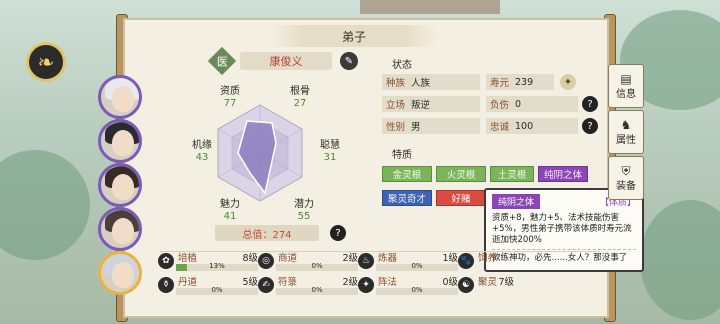 This screenshot has width=720, height=324. What do you see at coordinates (230, 210) in the screenshot?
I see `stat-charm: 魅力 41` at bounding box center [230, 210].